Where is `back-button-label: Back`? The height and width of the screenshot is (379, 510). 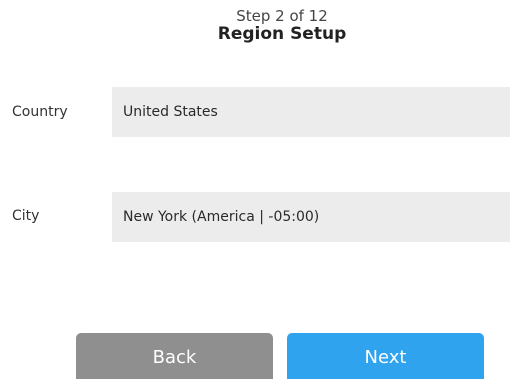 back-button-label: Back is located at coordinates (174, 357).